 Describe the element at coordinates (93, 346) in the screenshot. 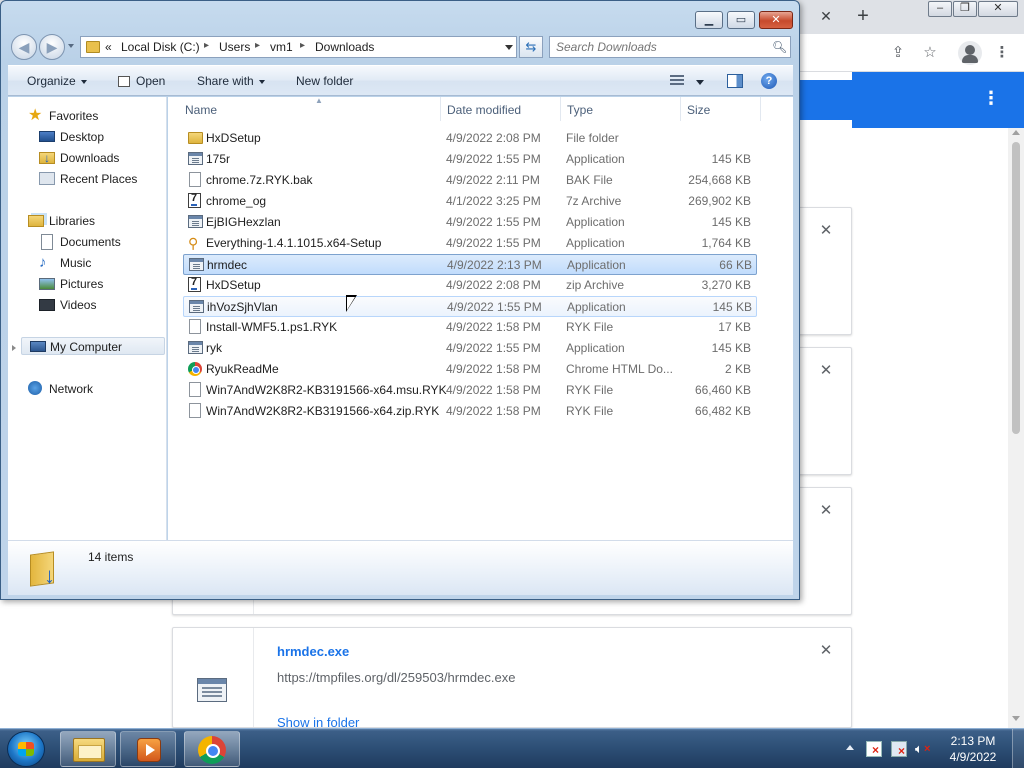

I see `nav-my-computer: My Computer` at that location.